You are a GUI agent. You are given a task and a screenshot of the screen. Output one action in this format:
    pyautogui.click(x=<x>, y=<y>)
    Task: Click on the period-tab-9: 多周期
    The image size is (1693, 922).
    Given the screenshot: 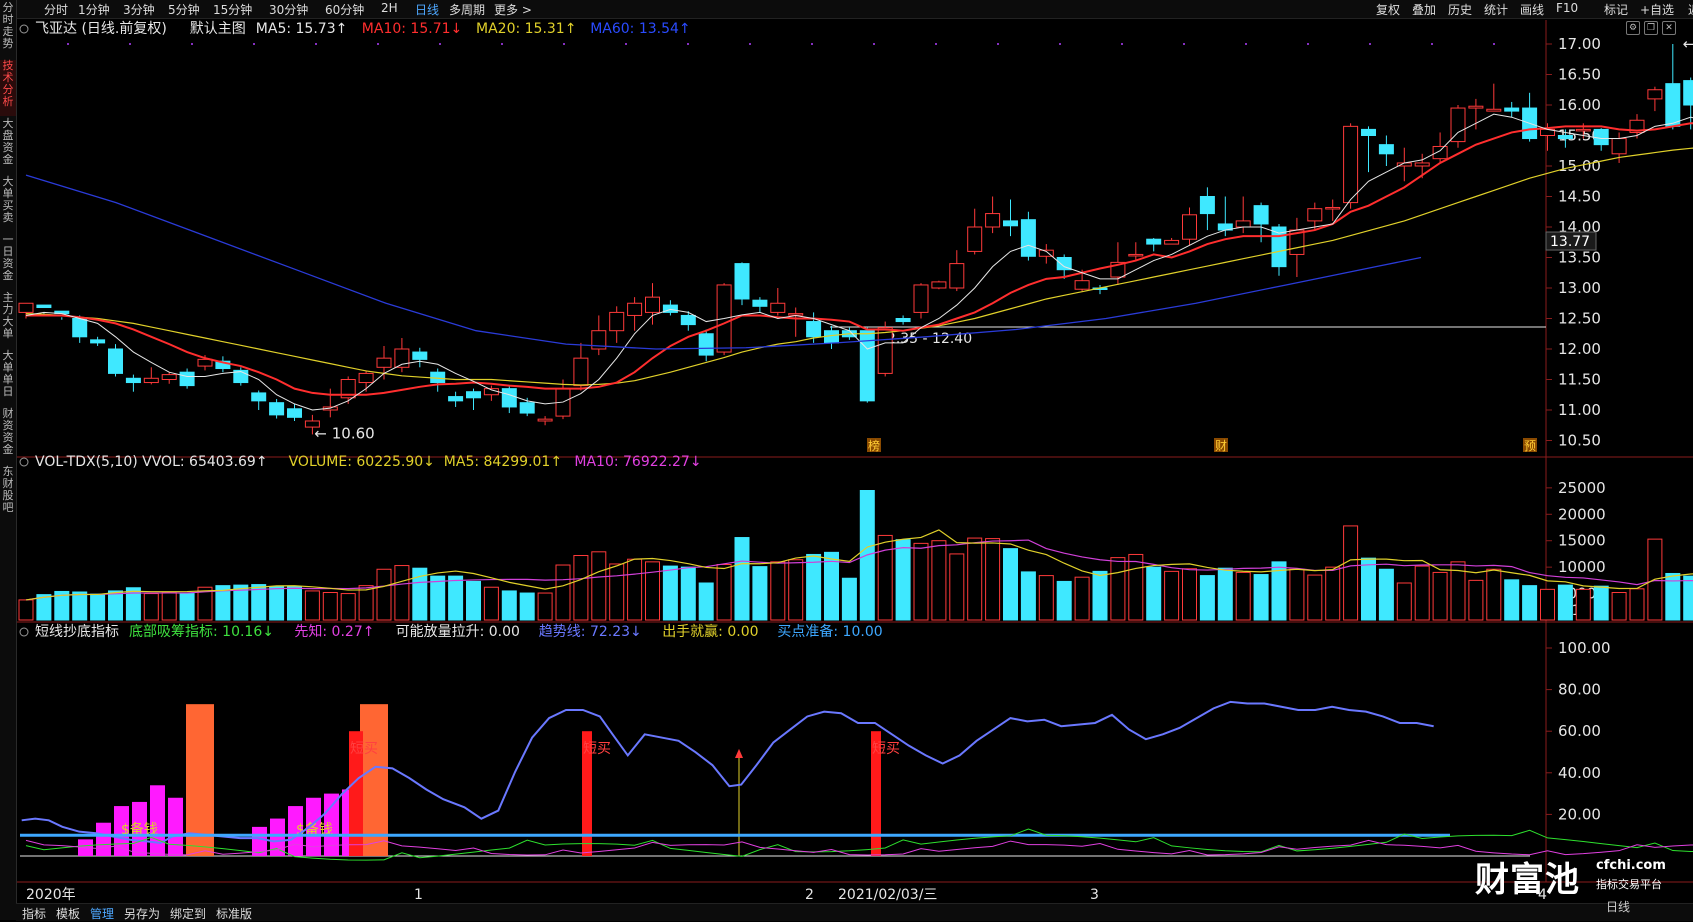 What is the action you would take?
    pyautogui.click(x=467, y=9)
    